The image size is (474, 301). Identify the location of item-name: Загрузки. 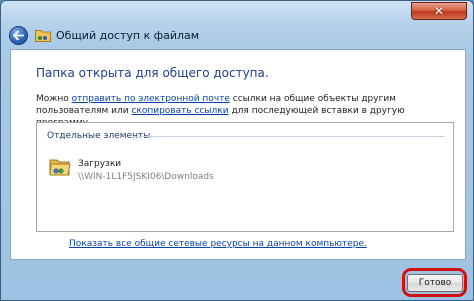
(100, 164).